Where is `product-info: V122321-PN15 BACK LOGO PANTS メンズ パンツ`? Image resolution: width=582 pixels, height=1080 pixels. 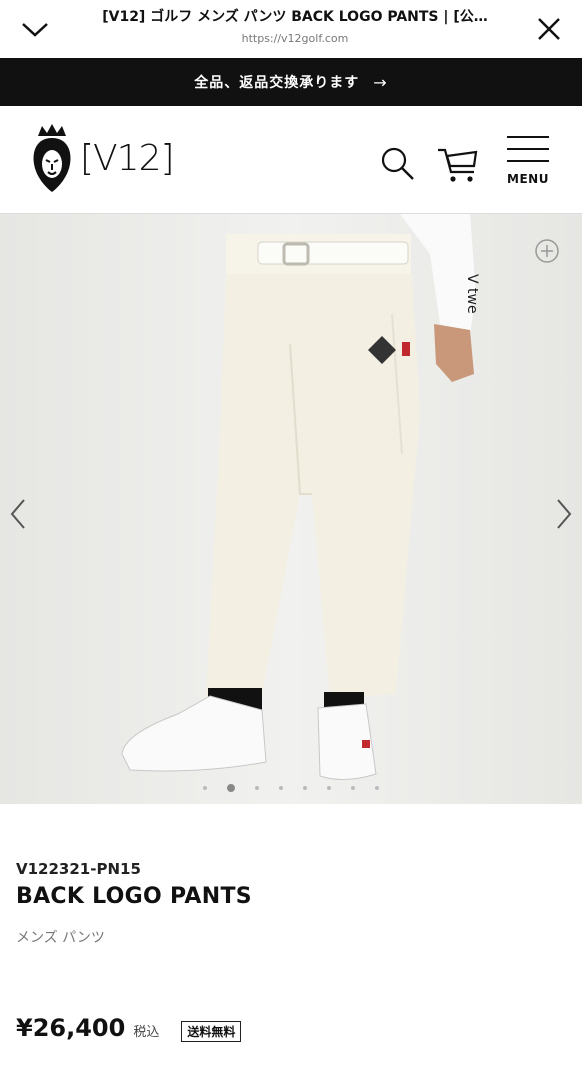
product-info: V122321-PN15 BACK LOGO PANTS メンズ パンツ is located at coordinates (291, 903).